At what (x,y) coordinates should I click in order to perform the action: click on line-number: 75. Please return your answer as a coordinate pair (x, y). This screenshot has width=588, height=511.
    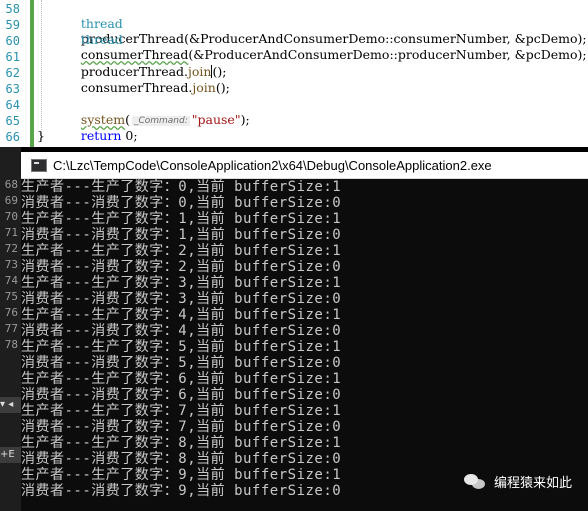
    Looking at the image, I should click on (11, 296).